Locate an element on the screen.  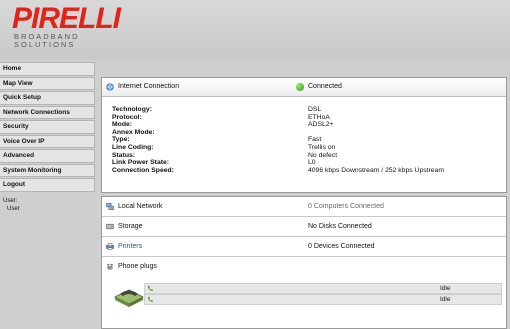
sidebar-item-security: Security is located at coordinates (47, 127).